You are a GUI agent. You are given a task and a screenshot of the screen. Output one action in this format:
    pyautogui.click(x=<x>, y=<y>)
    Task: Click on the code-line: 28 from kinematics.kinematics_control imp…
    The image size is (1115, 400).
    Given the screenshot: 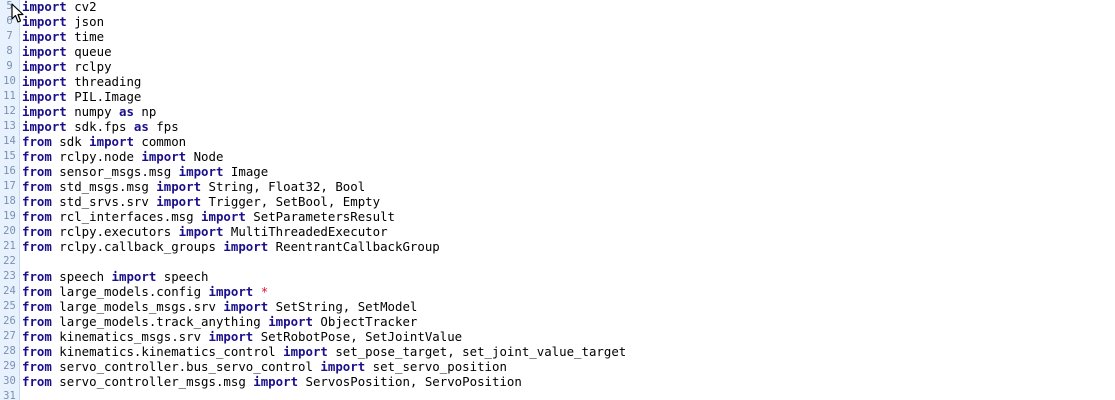 What is the action you would take?
    pyautogui.click(x=557, y=351)
    